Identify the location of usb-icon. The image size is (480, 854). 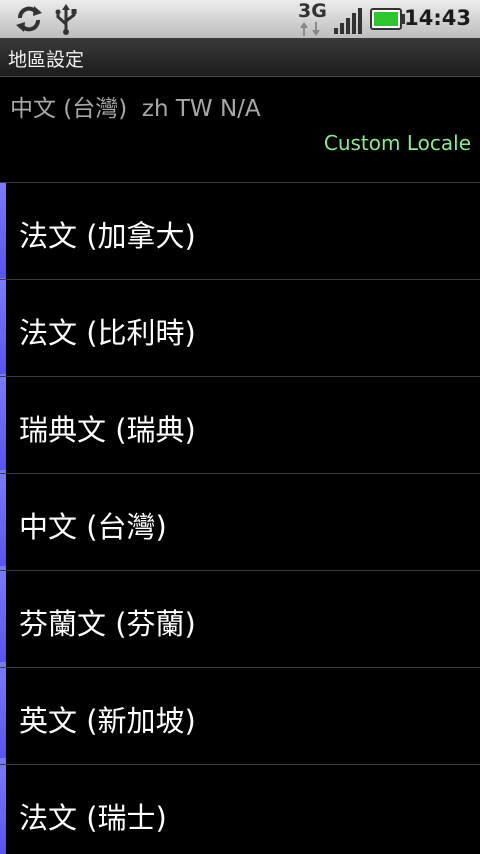
(66, 19).